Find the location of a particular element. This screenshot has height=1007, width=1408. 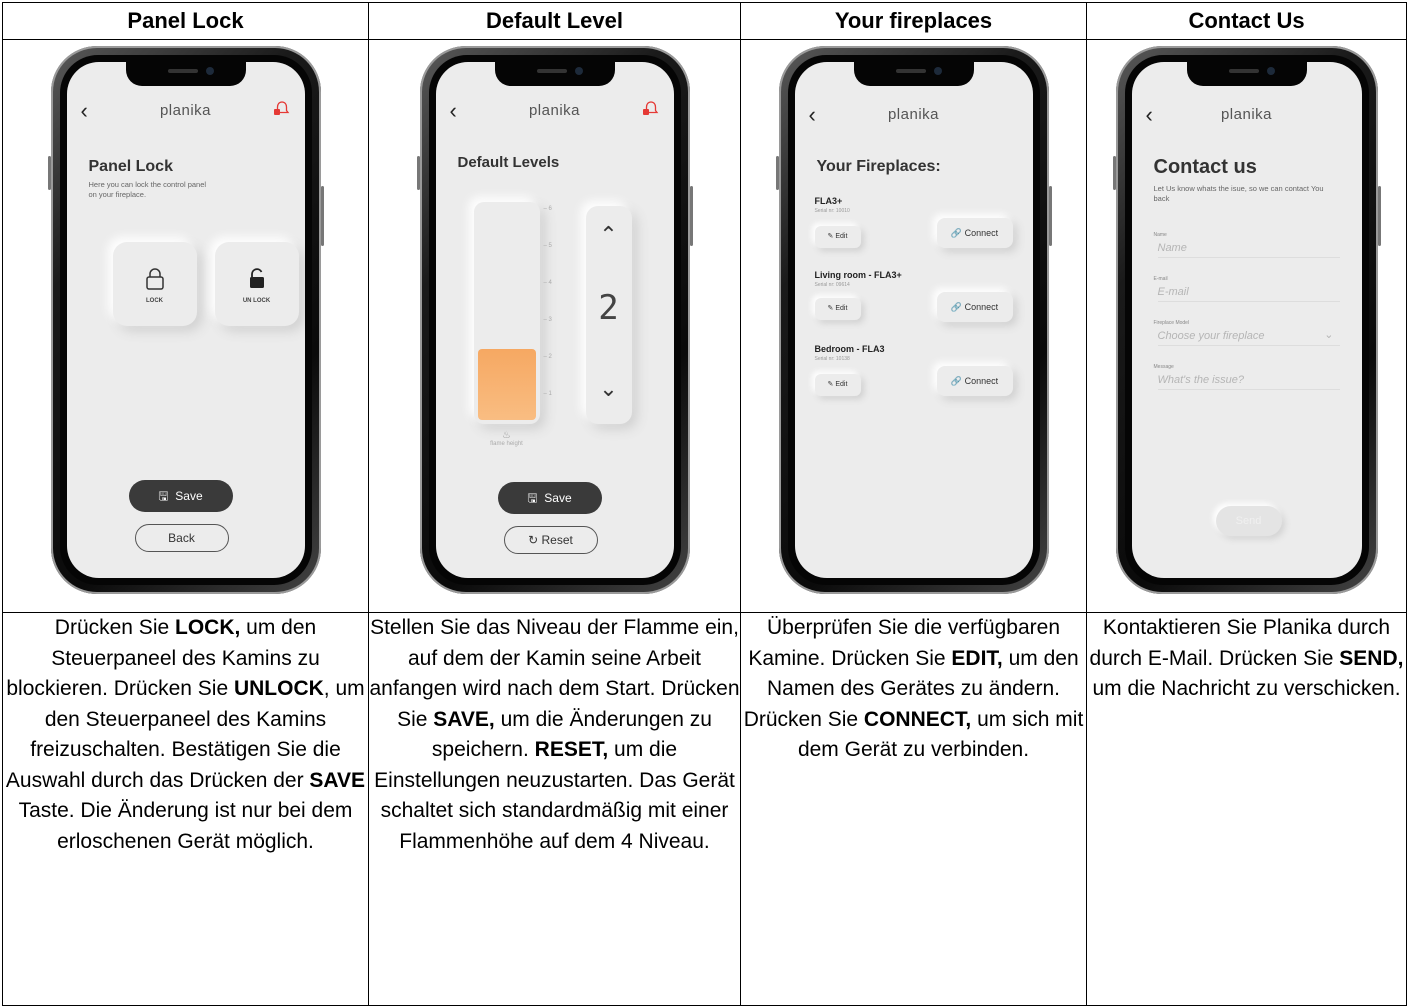

fireplace-serial: Serial nr: 10010 is located at coordinates (832, 211).